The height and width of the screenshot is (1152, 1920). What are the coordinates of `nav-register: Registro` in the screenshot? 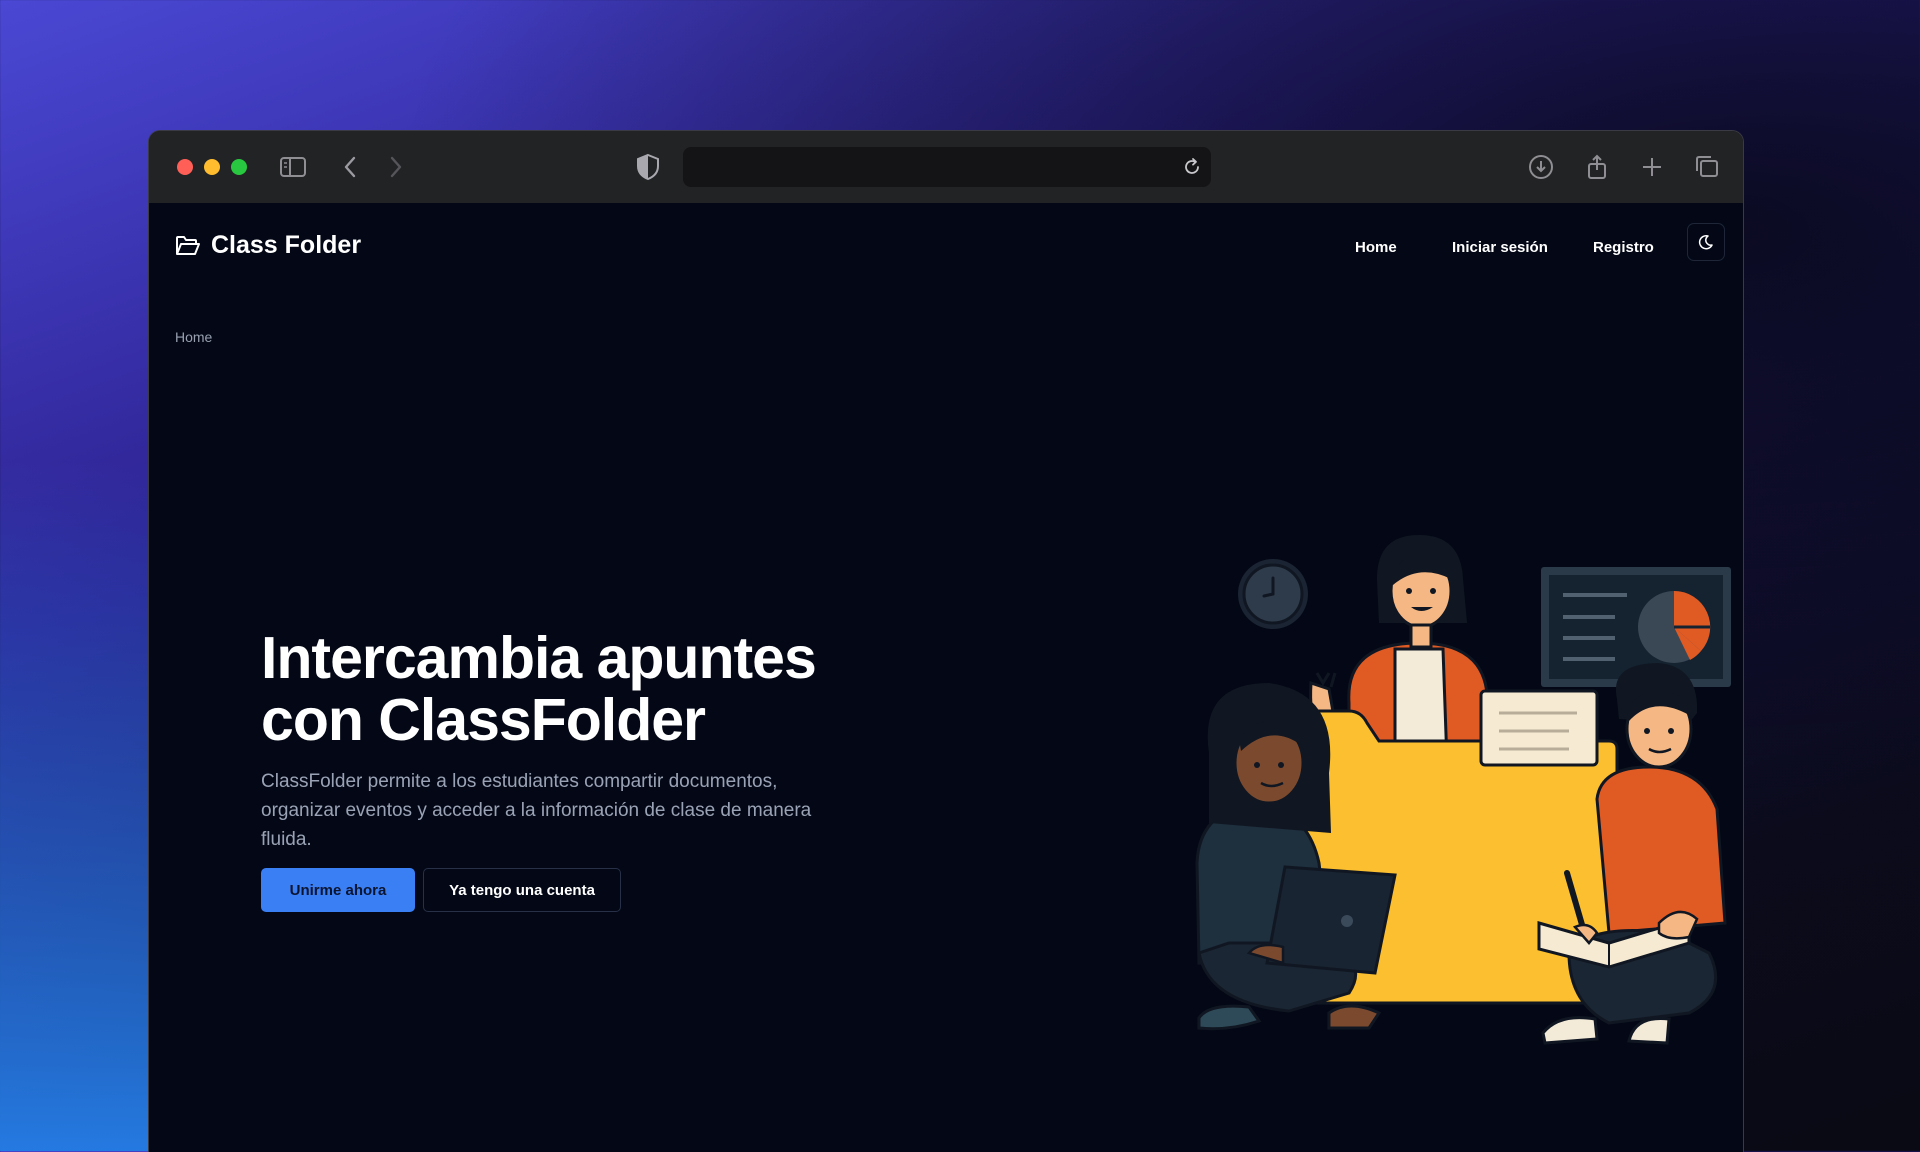 It's located at (1623, 247).